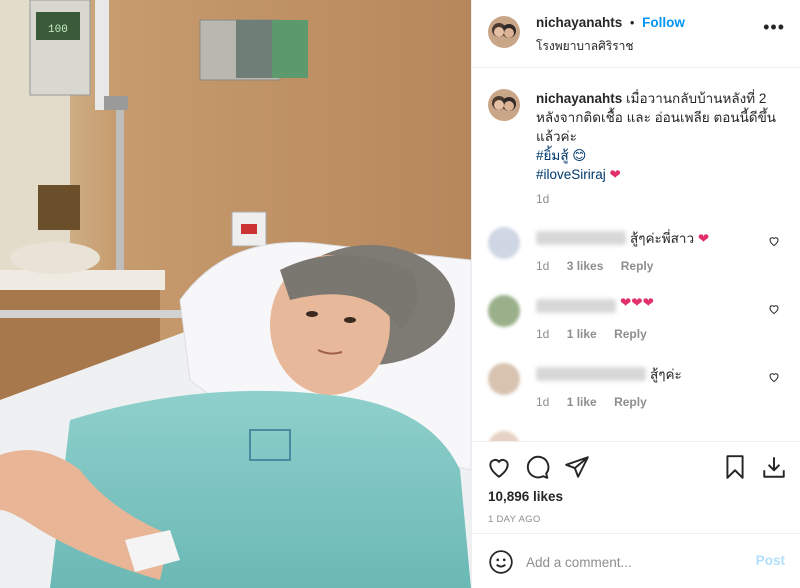 The height and width of the screenshot is (588, 800). What do you see at coordinates (770, 560) in the screenshot?
I see `post-comment-button: Post` at bounding box center [770, 560].